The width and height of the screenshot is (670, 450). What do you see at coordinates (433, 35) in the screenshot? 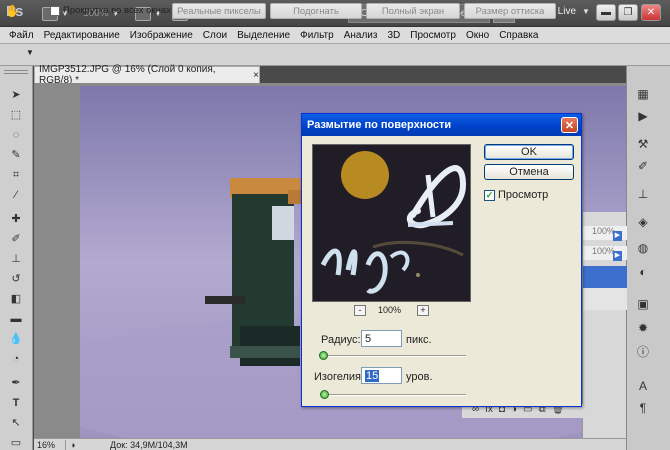
I see `menu-view: Просмотр` at bounding box center [433, 35].